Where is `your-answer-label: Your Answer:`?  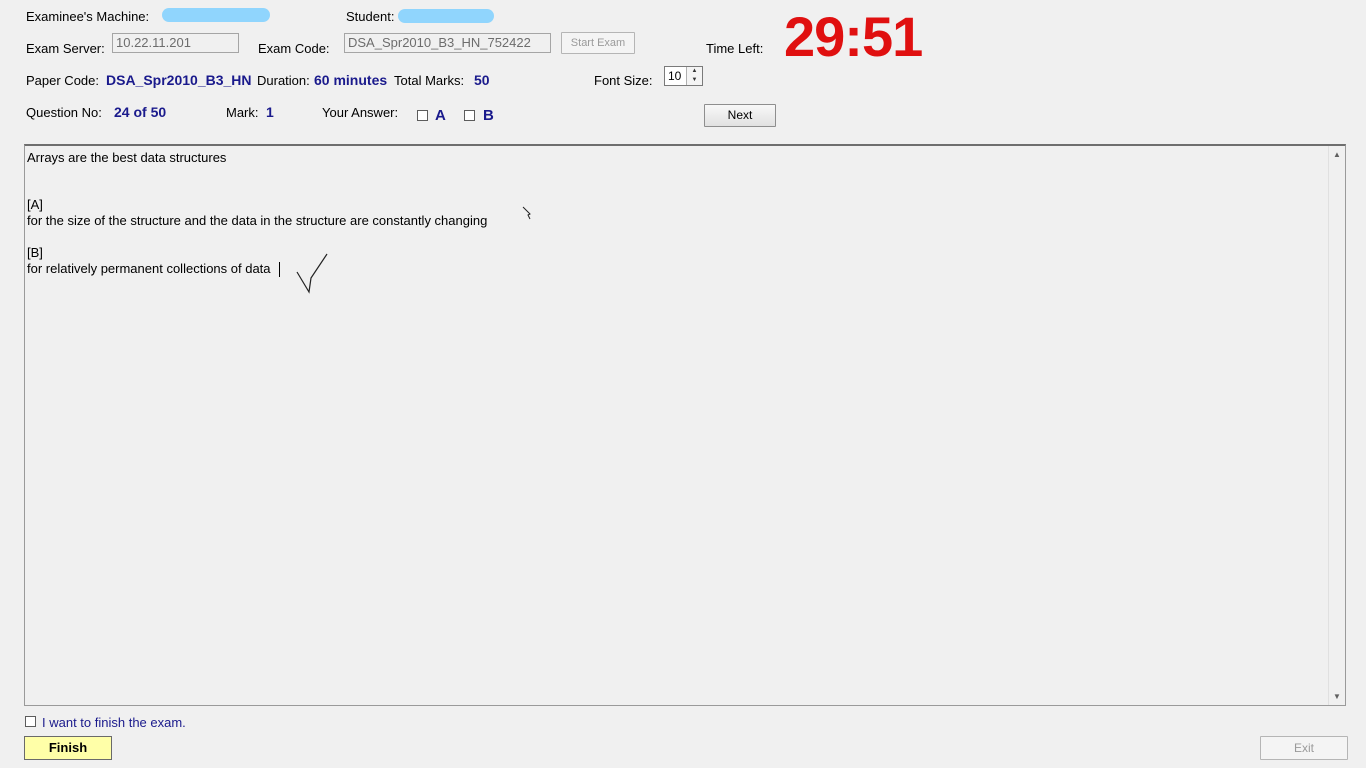
your-answer-label: Your Answer: is located at coordinates (360, 112).